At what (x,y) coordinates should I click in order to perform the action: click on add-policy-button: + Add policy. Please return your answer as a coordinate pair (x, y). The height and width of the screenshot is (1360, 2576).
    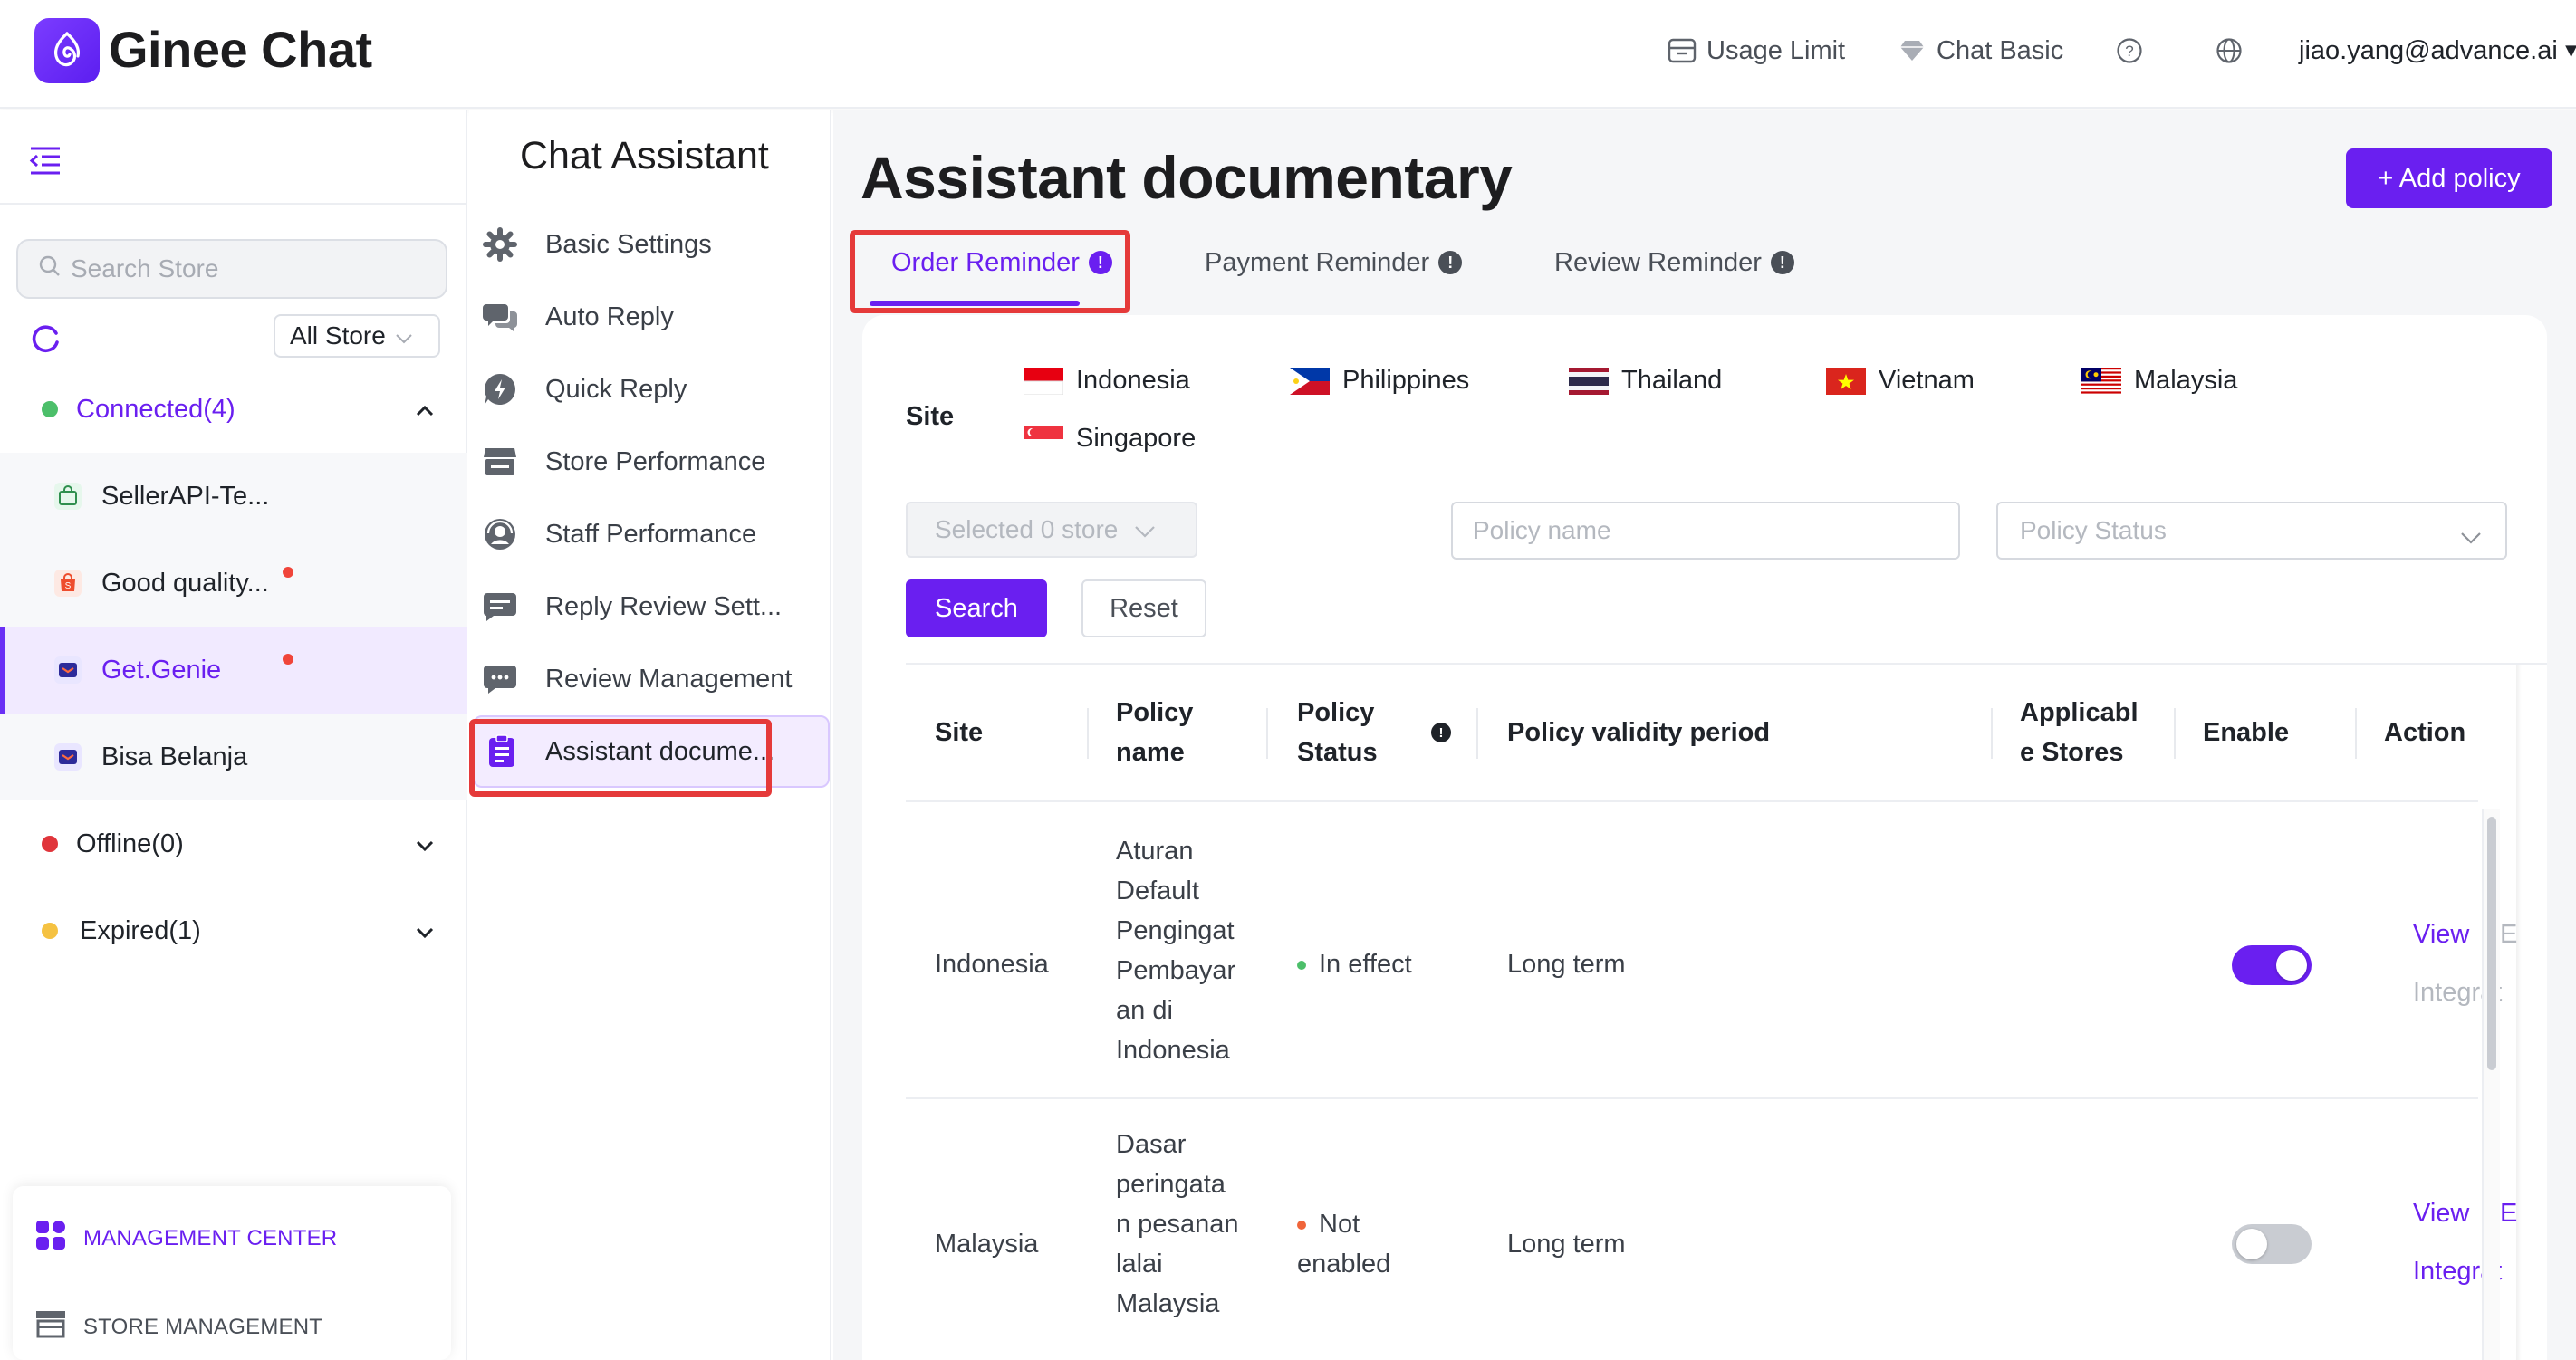
    Looking at the image, I should click on (2449, 178).